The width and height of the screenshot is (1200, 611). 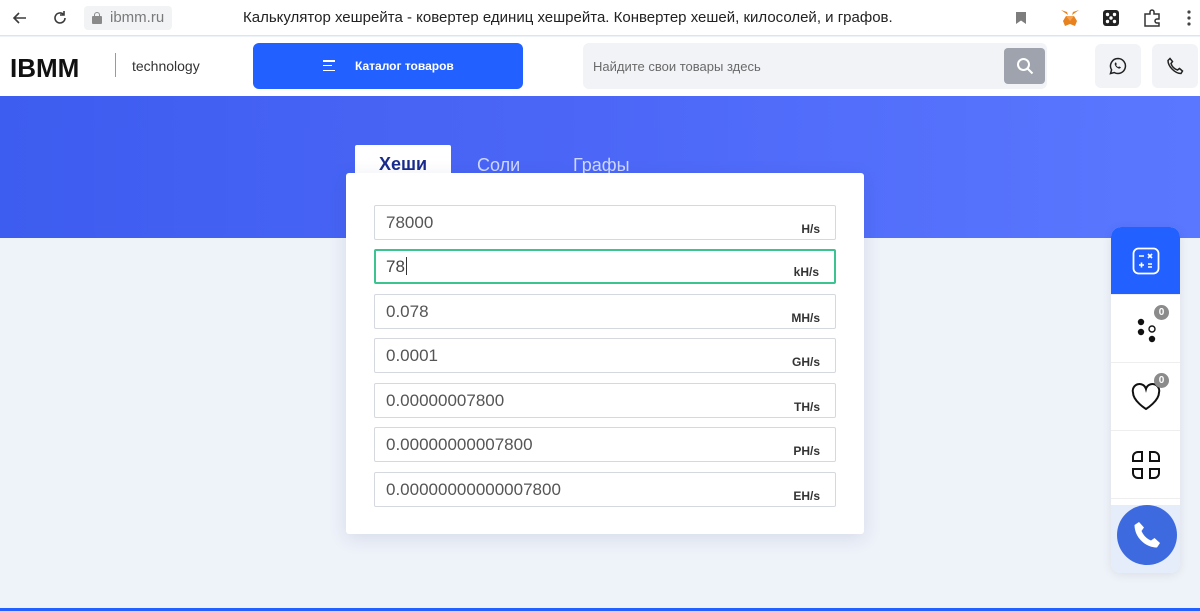 I want to click on calculator-icon, so click(x=1145, y=260).